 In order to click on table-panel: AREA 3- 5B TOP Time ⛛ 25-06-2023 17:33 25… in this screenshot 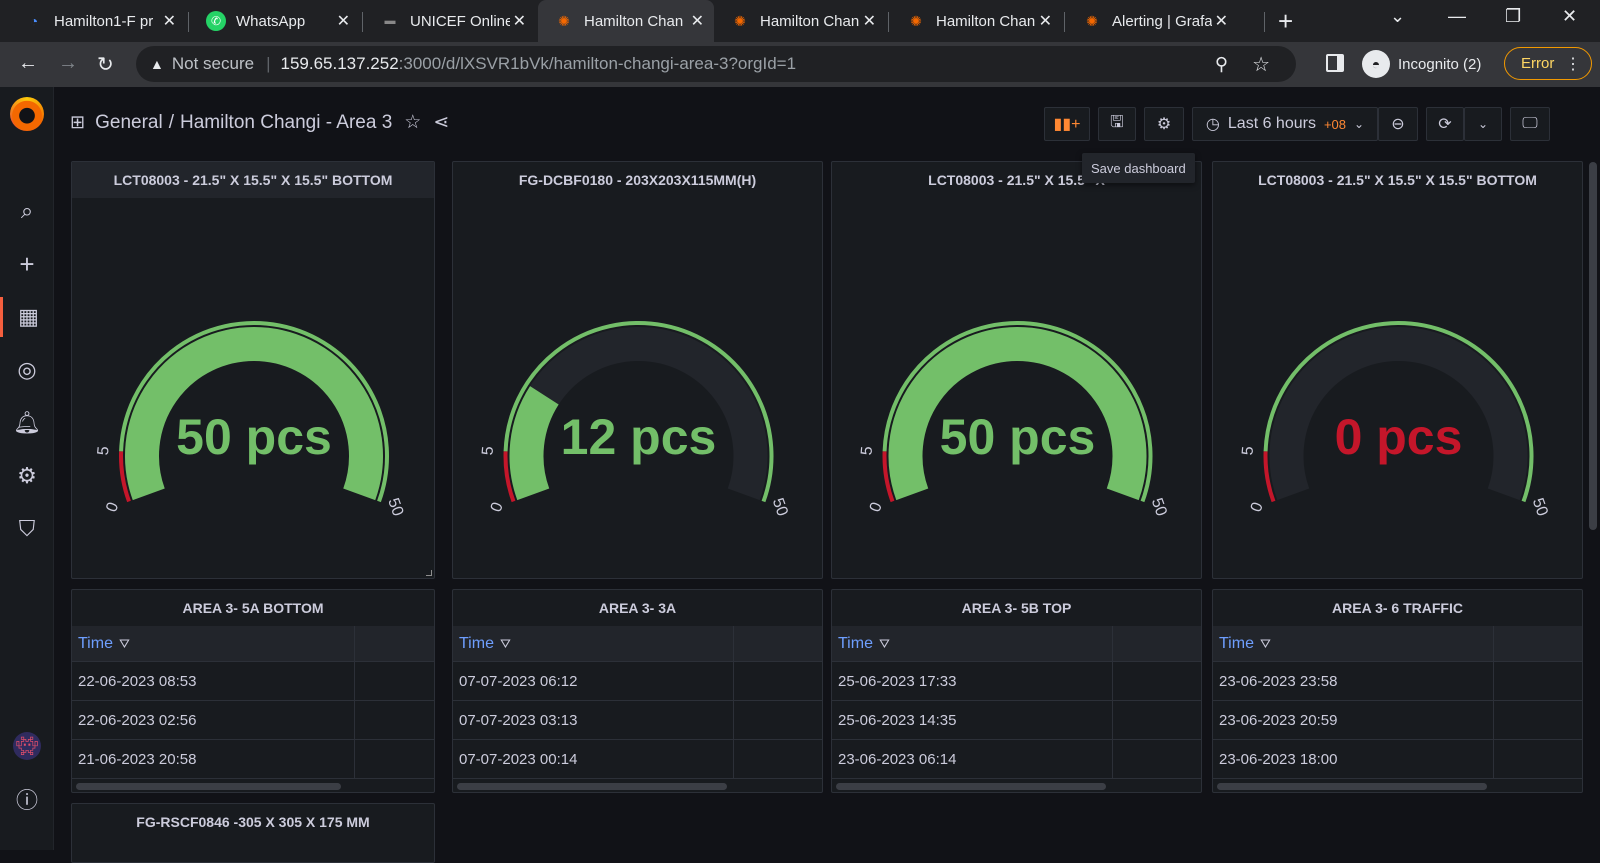, I will do `click(1016, 691)`.